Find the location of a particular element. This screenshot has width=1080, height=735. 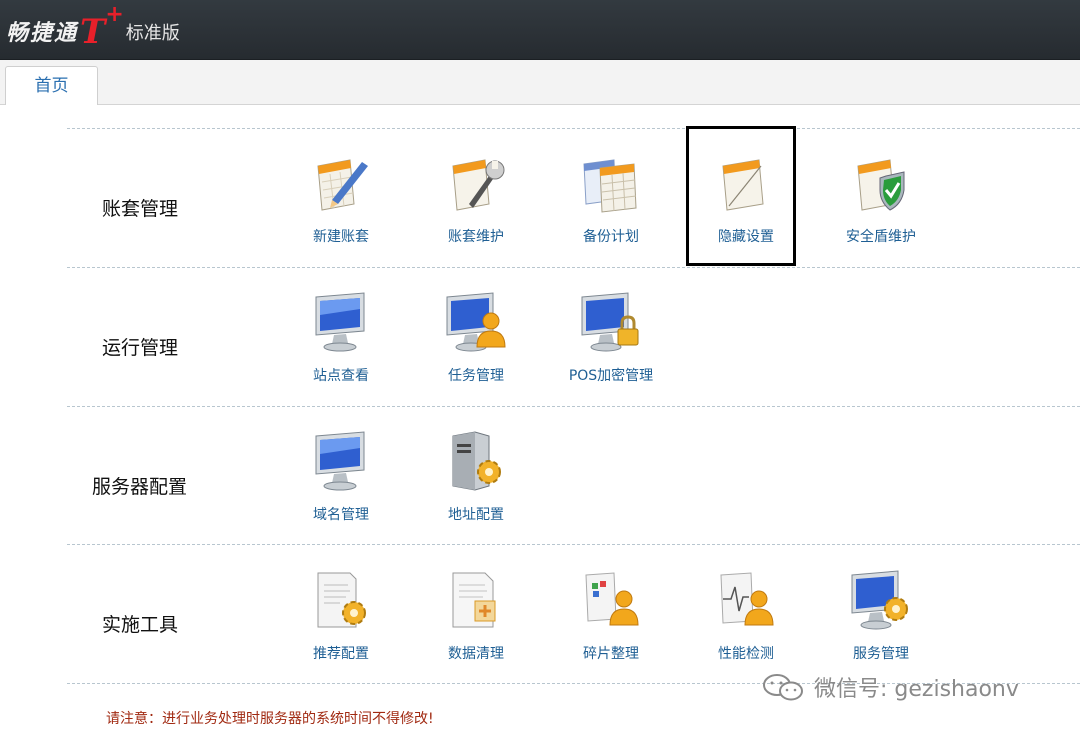

backup-plan-button: 备份计划 is located at coordinates (608, 188).